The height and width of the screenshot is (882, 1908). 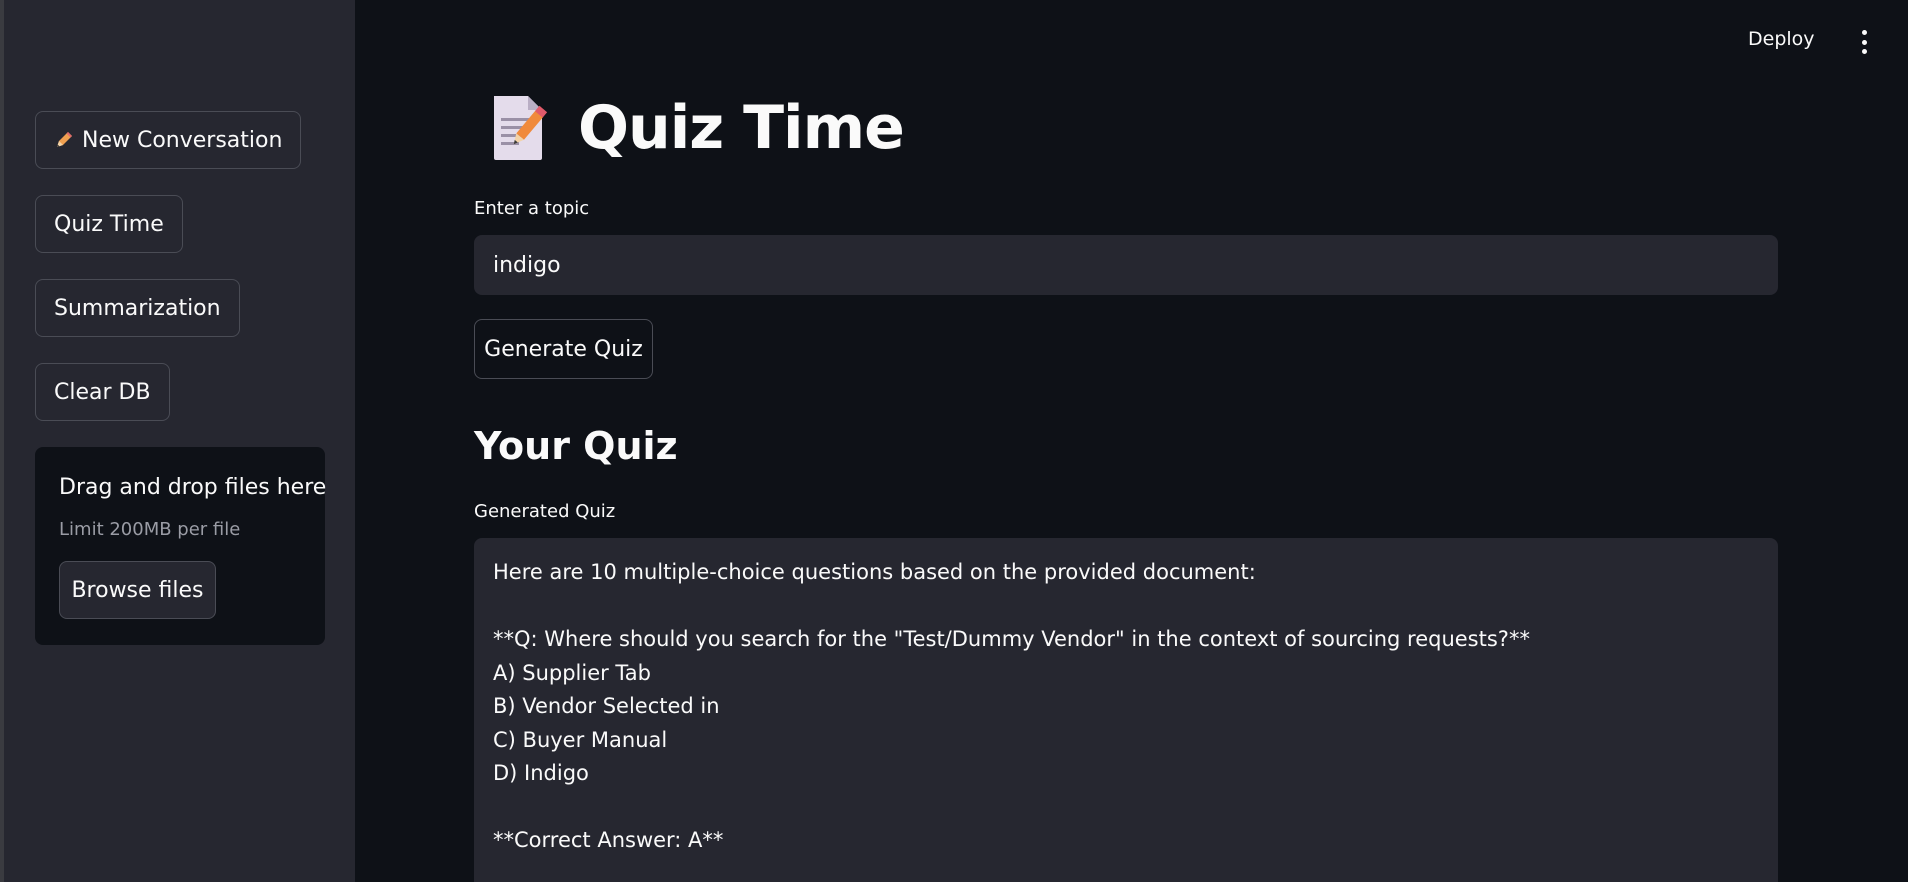 I want to click on generate-quiz-label: Generate Quiz, so click(x=563, y=349).